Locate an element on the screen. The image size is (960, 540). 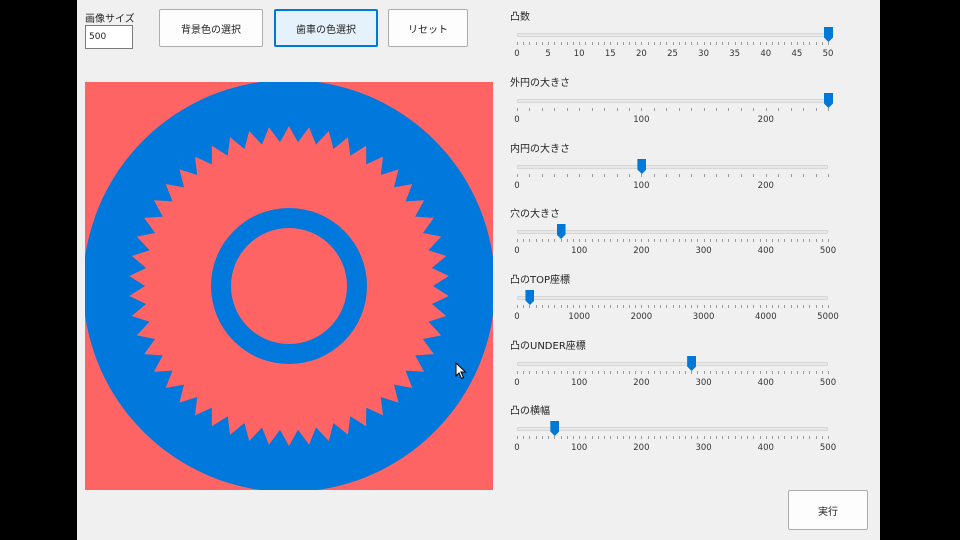
slider-teeth-thumb is located at coordinates (828, 34).